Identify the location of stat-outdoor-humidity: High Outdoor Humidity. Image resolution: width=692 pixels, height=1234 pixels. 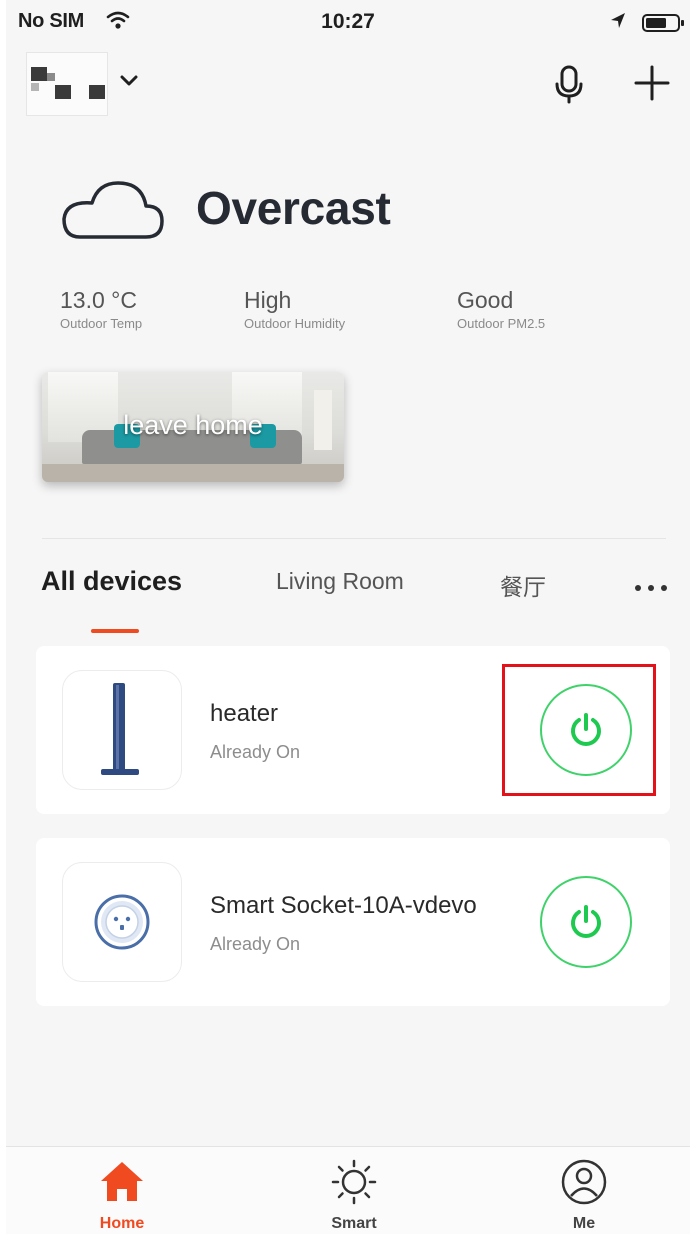
(294, 309).